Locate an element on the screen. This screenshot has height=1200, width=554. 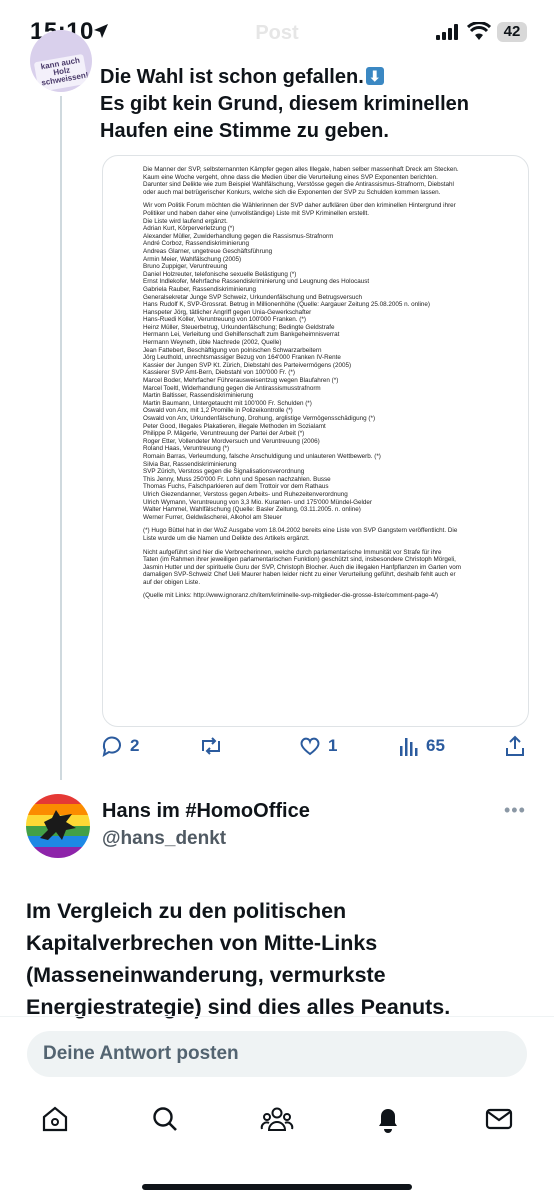
document-line: Roland Haas, Veruntreuung (*) is located at coordinates (186, 449).